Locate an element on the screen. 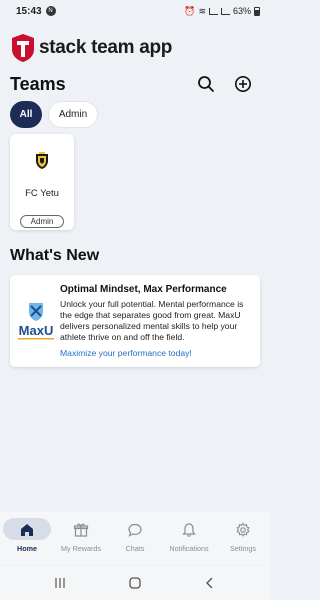 The image size is (320, 600). app-logo: stack team app is located at coordinates (91, 48).